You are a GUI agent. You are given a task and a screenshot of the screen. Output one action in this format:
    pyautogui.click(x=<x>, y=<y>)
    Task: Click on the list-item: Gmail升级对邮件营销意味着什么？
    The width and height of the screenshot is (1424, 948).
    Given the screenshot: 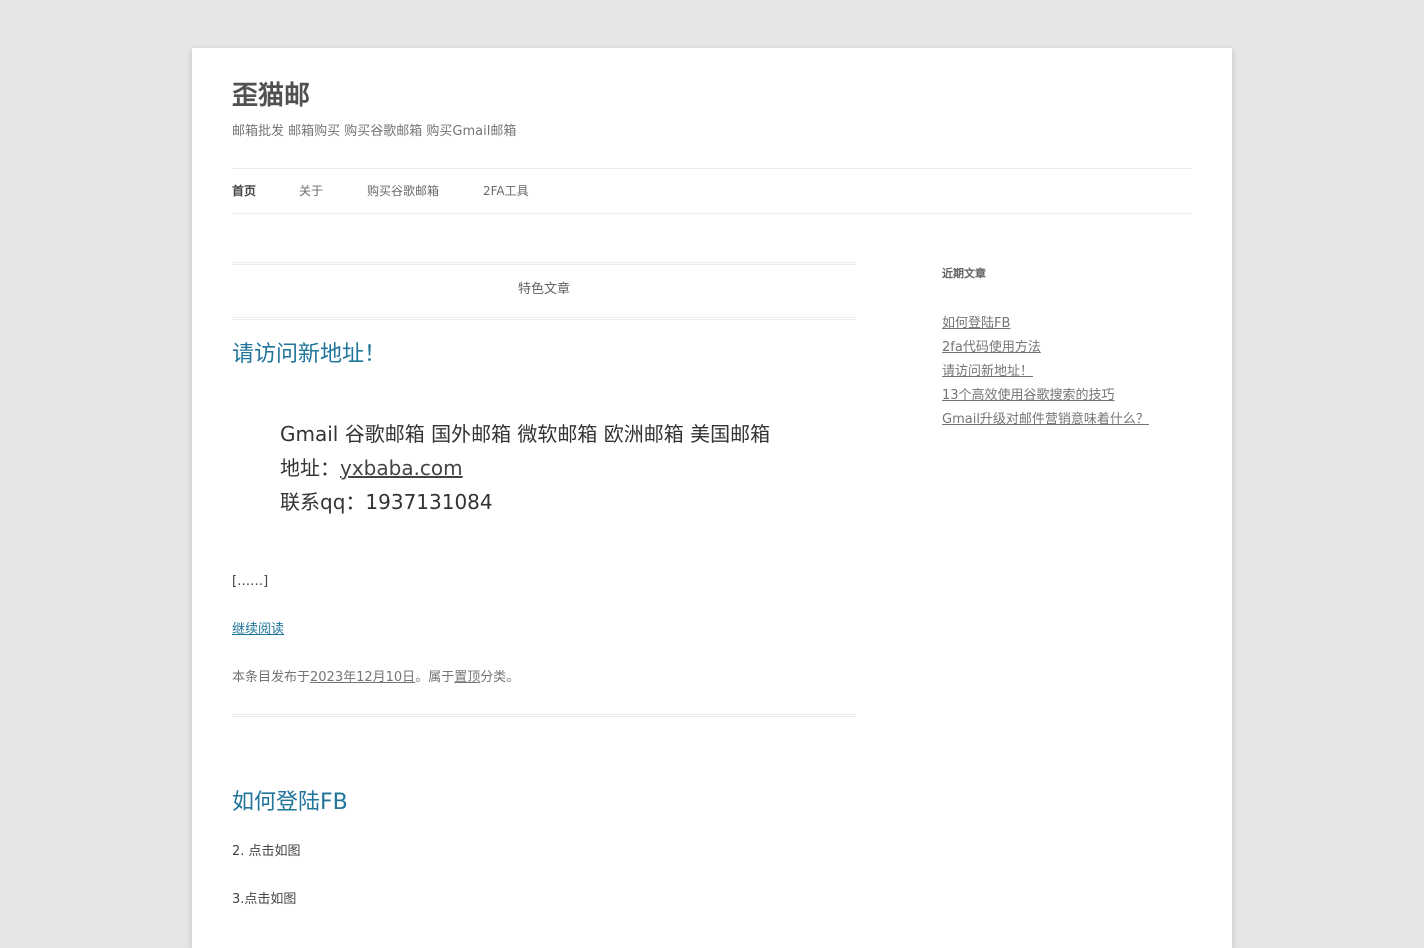 What is the action you would take?
    pyautogui.click(x=1045, y=420)
    